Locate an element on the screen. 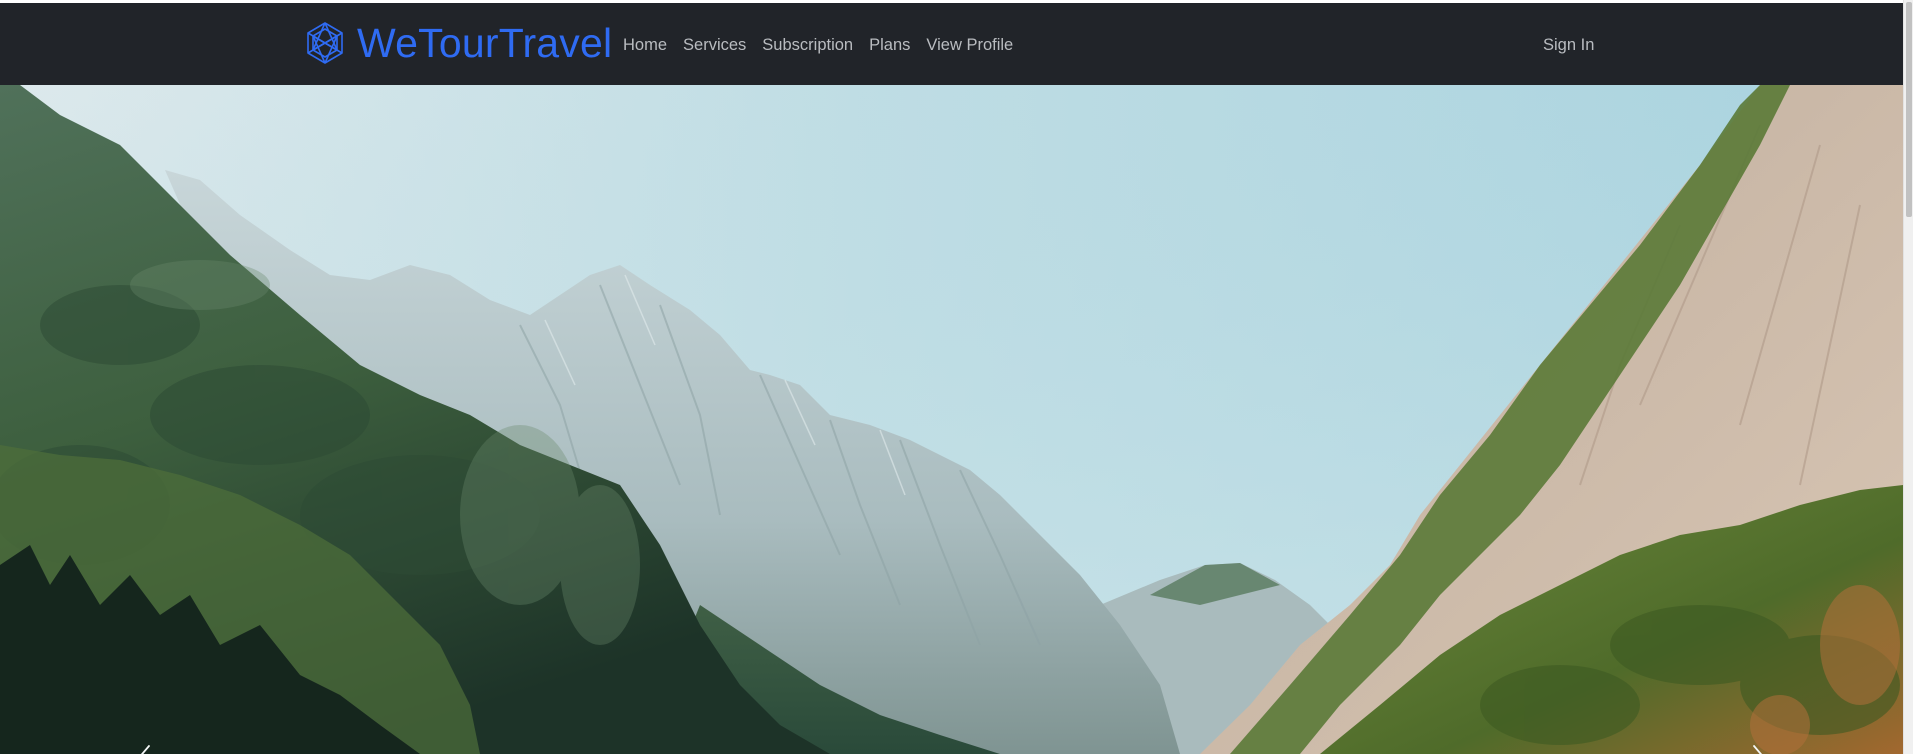 This screenshot has height=754, width=1913. nav-home: Home is located at coordinates (645, 45).